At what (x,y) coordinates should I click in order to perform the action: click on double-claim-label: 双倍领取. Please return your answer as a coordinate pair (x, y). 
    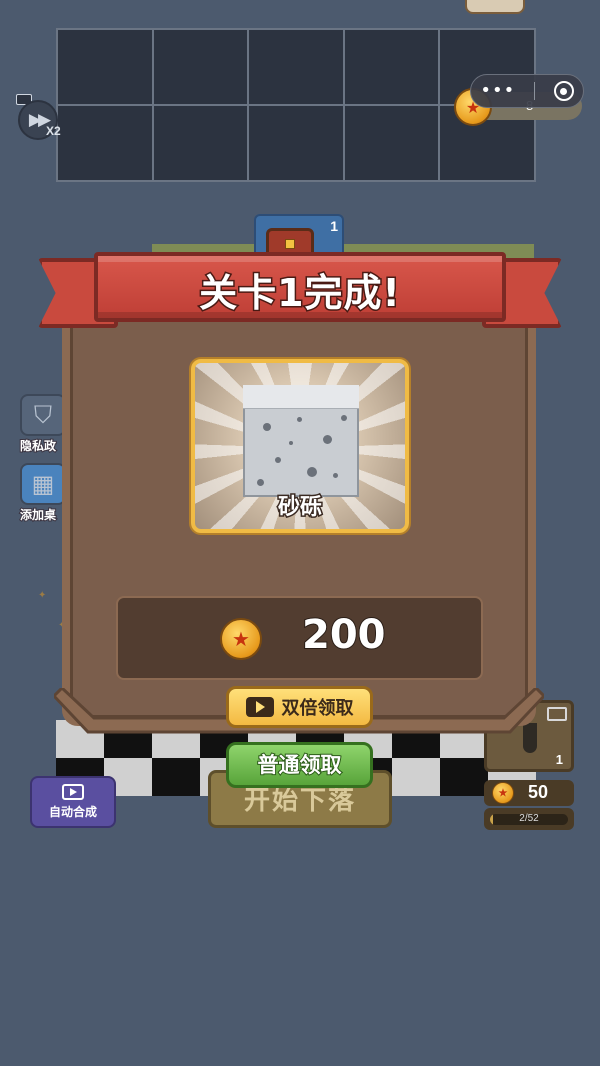
    Looking at the image, I should click on (317, 708).